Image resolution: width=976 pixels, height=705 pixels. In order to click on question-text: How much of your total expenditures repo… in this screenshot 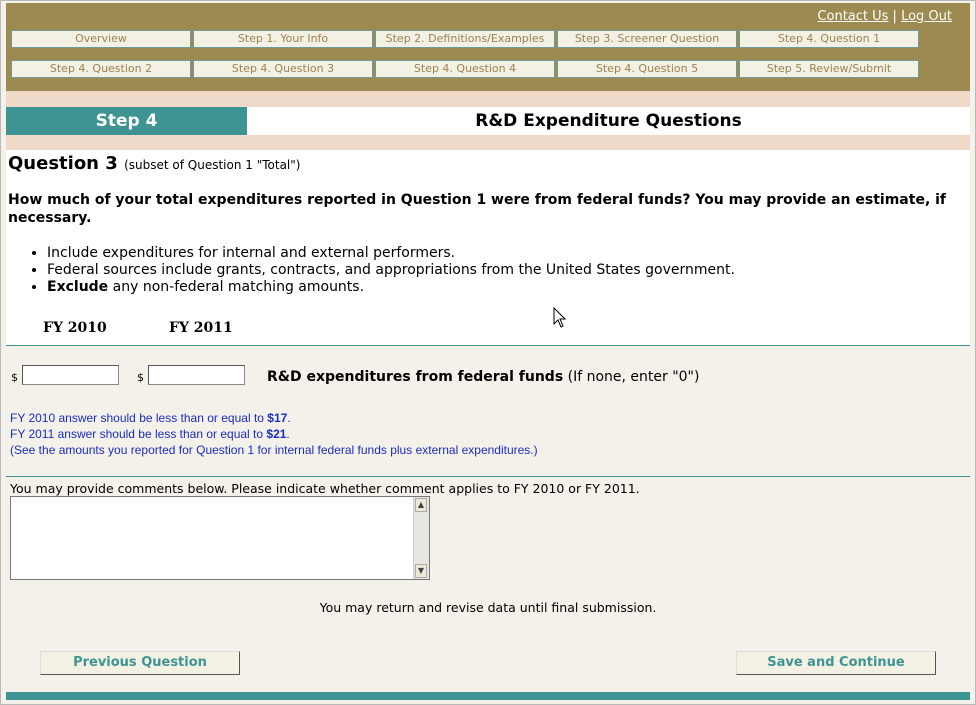, I will do `click(477, 209)`.